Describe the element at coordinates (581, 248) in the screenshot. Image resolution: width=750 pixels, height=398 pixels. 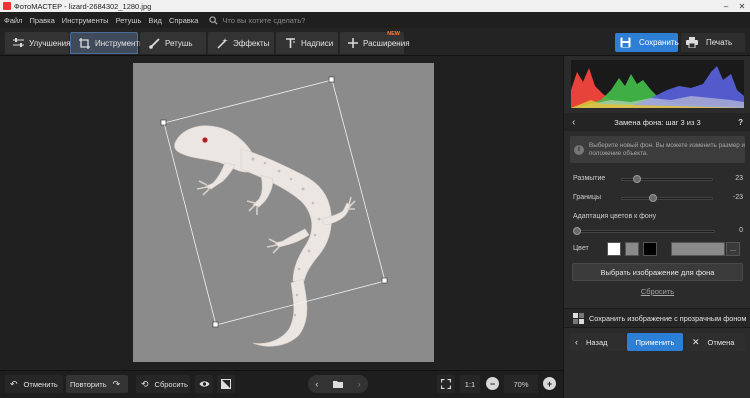
I see `color-label: Цвет` at that location.